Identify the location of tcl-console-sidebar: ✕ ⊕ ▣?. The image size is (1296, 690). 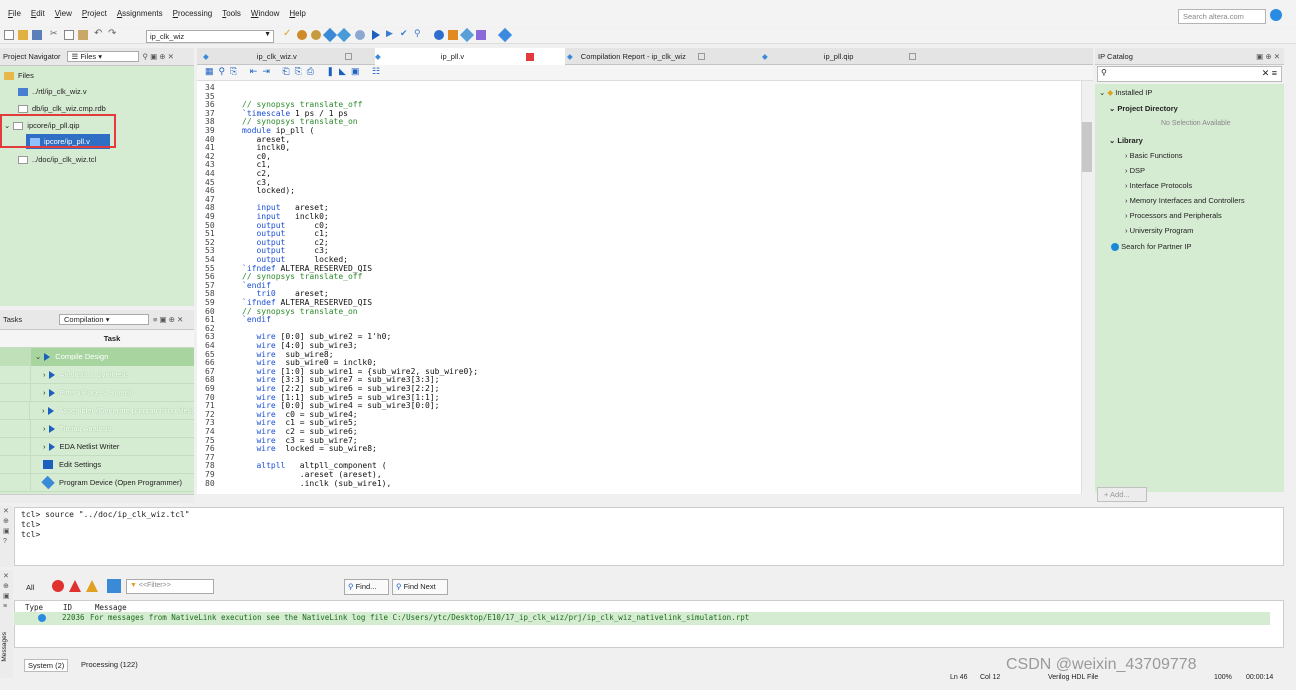
(6, 536).